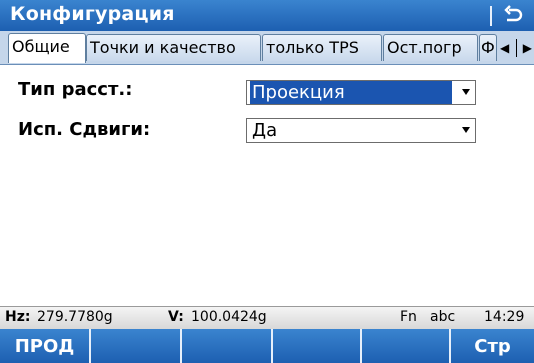 The image size is (534, 363). I want to click on back-return-icon-glyph, so click(513, 13).